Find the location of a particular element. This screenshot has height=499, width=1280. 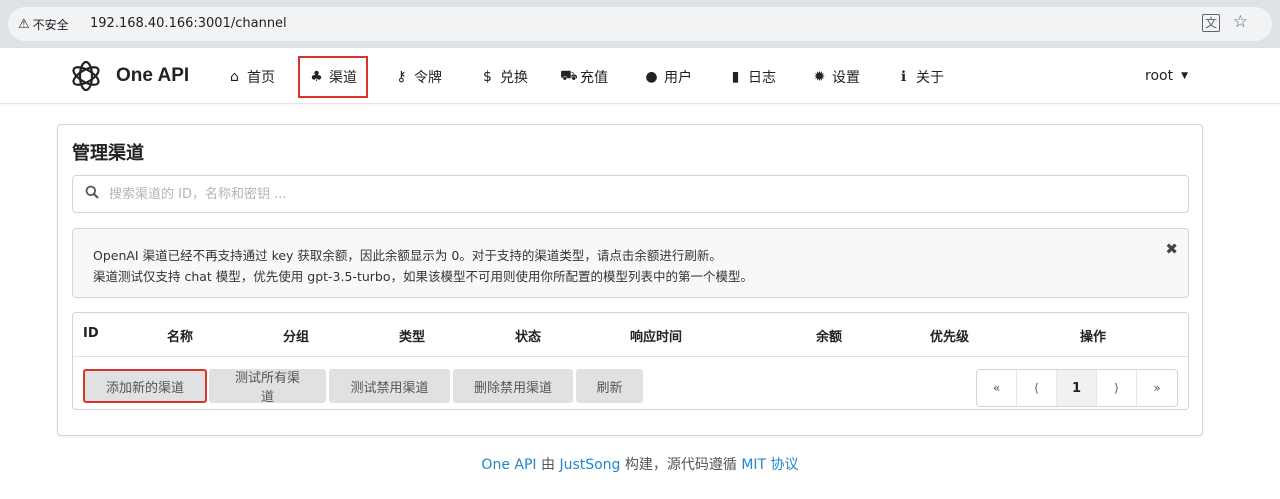

info-icon: ℹ is located at coordinates (903, 77).